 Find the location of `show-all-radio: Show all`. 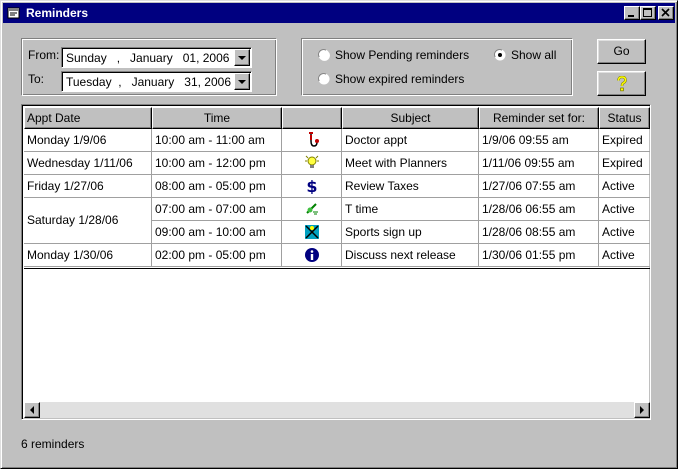

show-all-radio: Show all is located at coordinates (529, 56).